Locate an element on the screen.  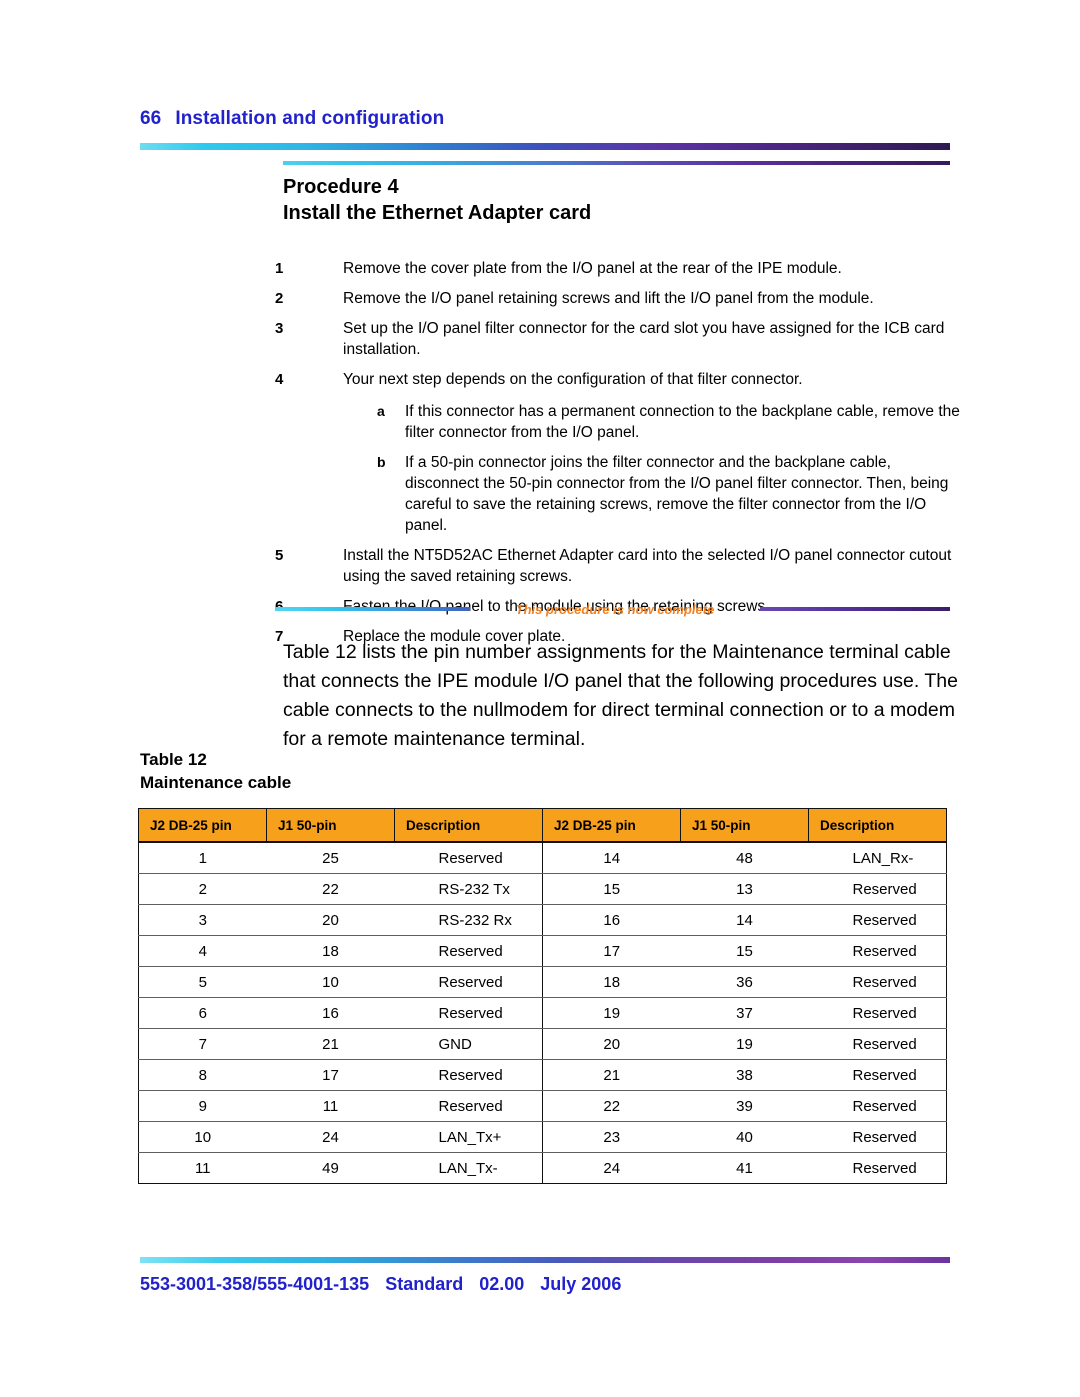
cell-j1-right: 40 is located at coordinates (744, 1137).